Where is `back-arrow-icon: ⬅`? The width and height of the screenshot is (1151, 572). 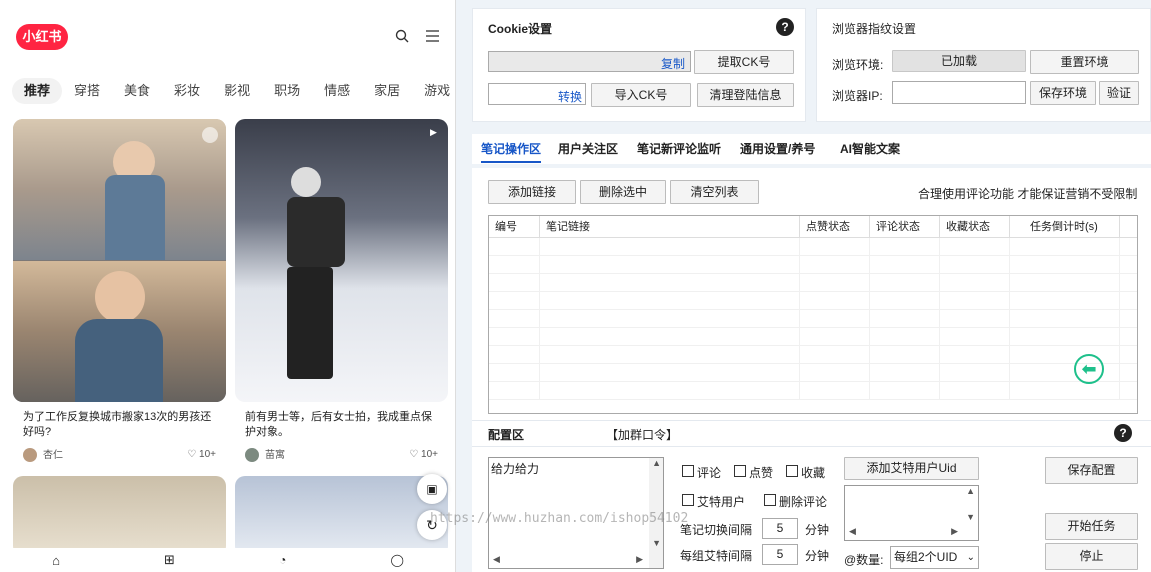 back-arrow-icon: ⬅ is located at coordinates (1089, 369).